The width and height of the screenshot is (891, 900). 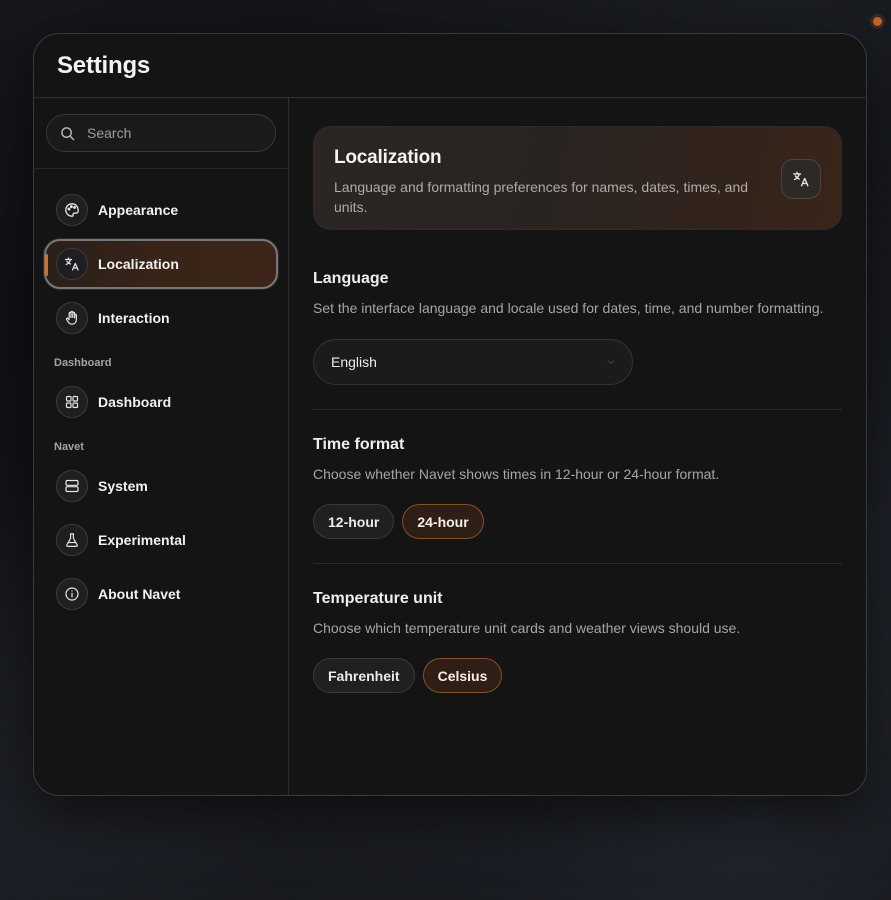 What do you see at coordinates (72, 486) in the screenshot?
I see `server-icon` at bounding box center [72, 486].